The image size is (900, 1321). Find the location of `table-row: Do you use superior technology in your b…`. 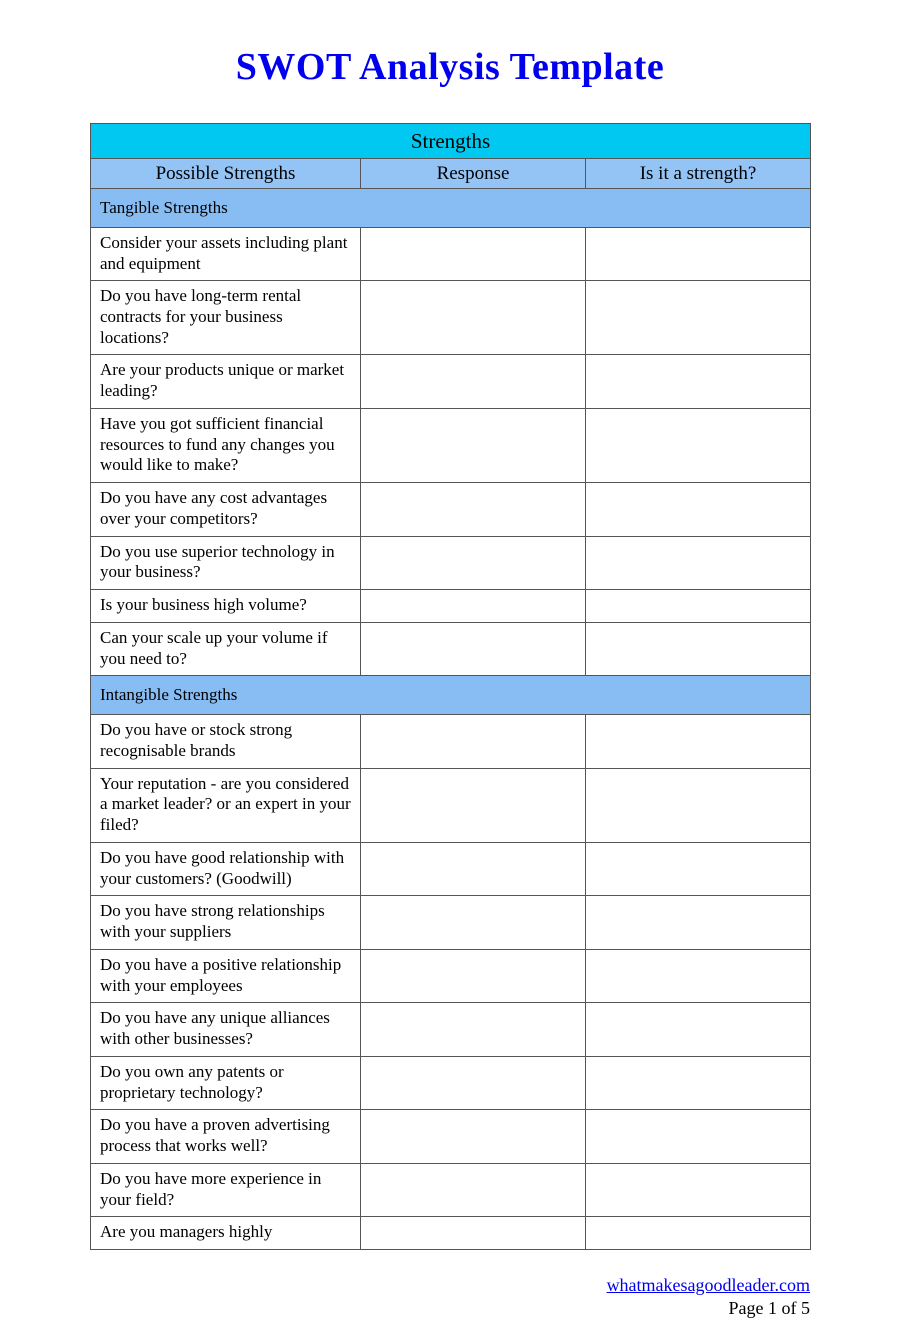

table-row: Do you use superior technology in your b… is located at coordinates (451, 563).